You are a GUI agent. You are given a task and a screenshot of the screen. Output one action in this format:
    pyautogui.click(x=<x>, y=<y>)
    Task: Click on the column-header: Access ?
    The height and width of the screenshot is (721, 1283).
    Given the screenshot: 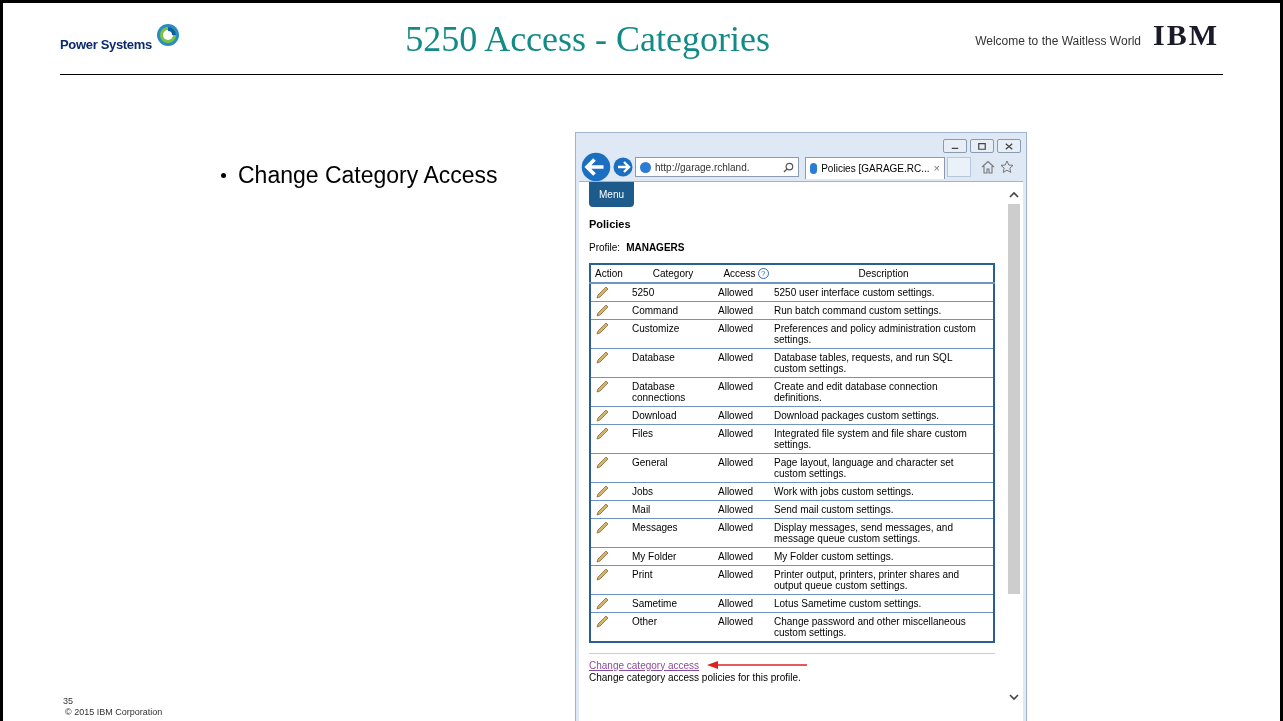 What is the action you would take?
    pyautogui.click(x=746, y=273)
    